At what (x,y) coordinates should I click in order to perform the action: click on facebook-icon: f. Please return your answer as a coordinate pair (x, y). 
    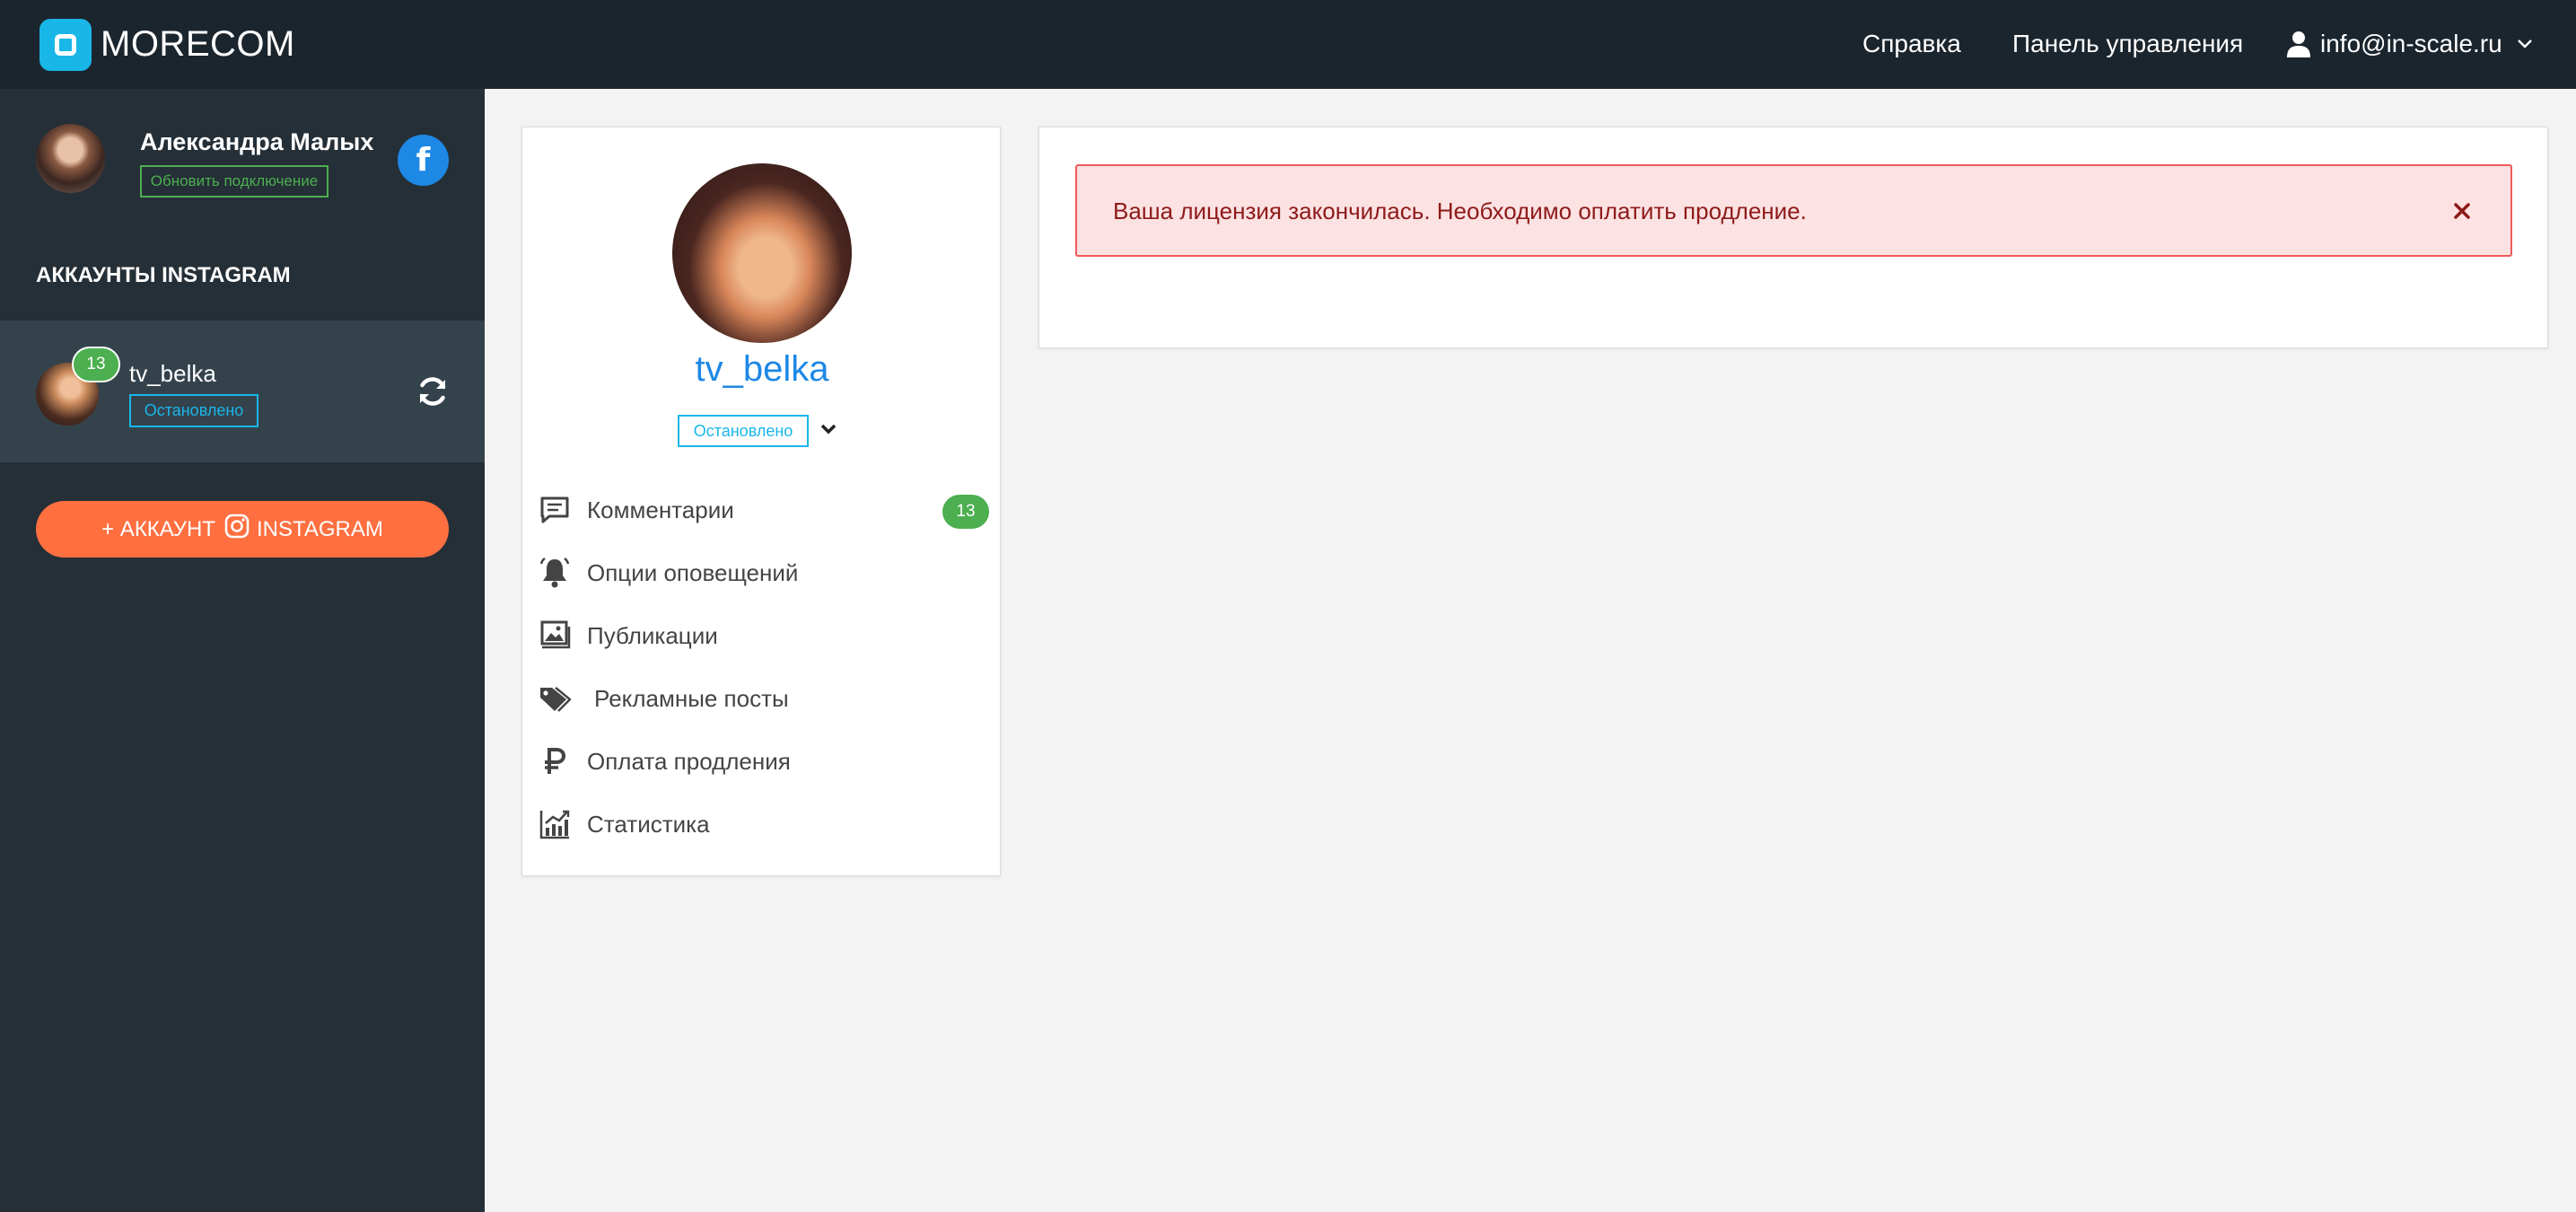
    Looking at the image, I should click on (423, 160).